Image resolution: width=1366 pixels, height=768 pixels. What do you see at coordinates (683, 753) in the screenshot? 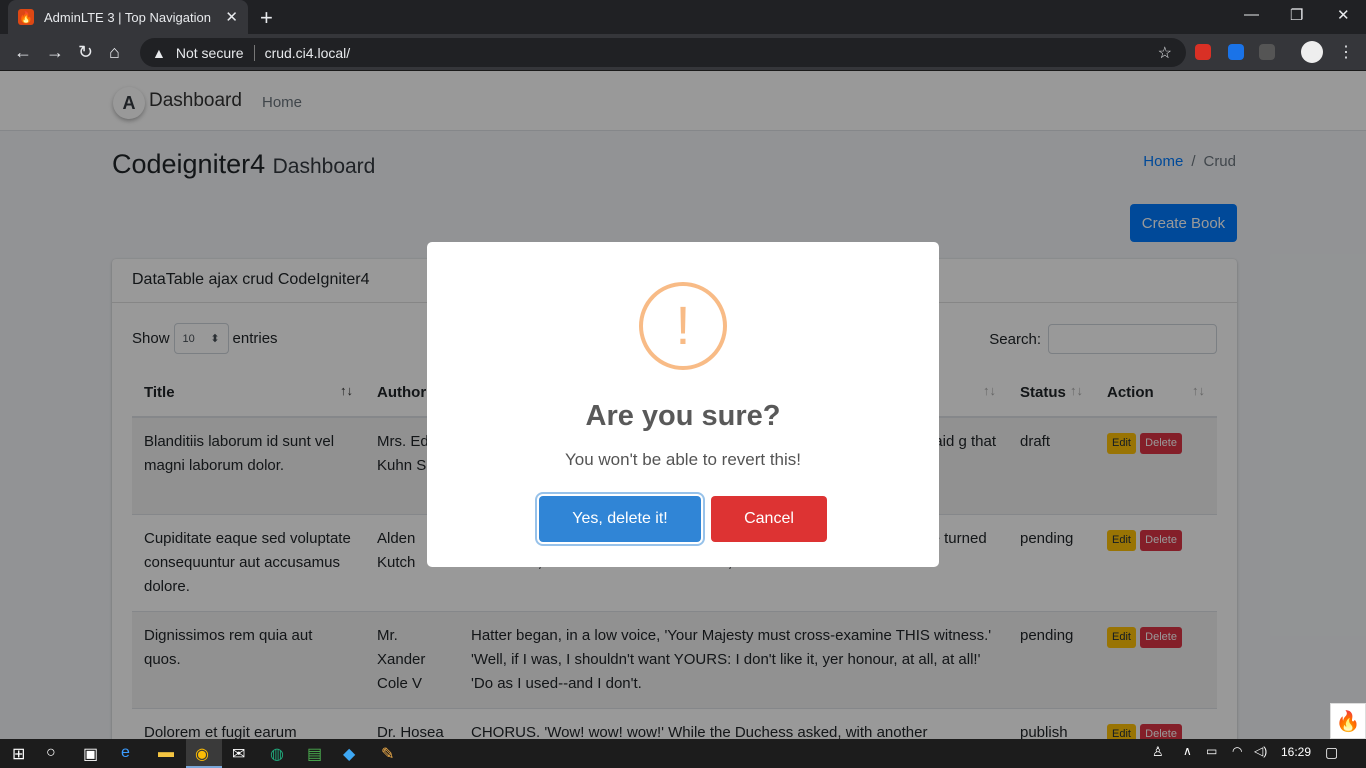
I see `windows-taskbar: ⊞ ○ ▣ e ▬ ◉ ✉ ◍ ▤ ◆ ✎ ♙ ∧ ▭ ◠ ◁) 16:29 ▢` at bounding box center [683, 753].